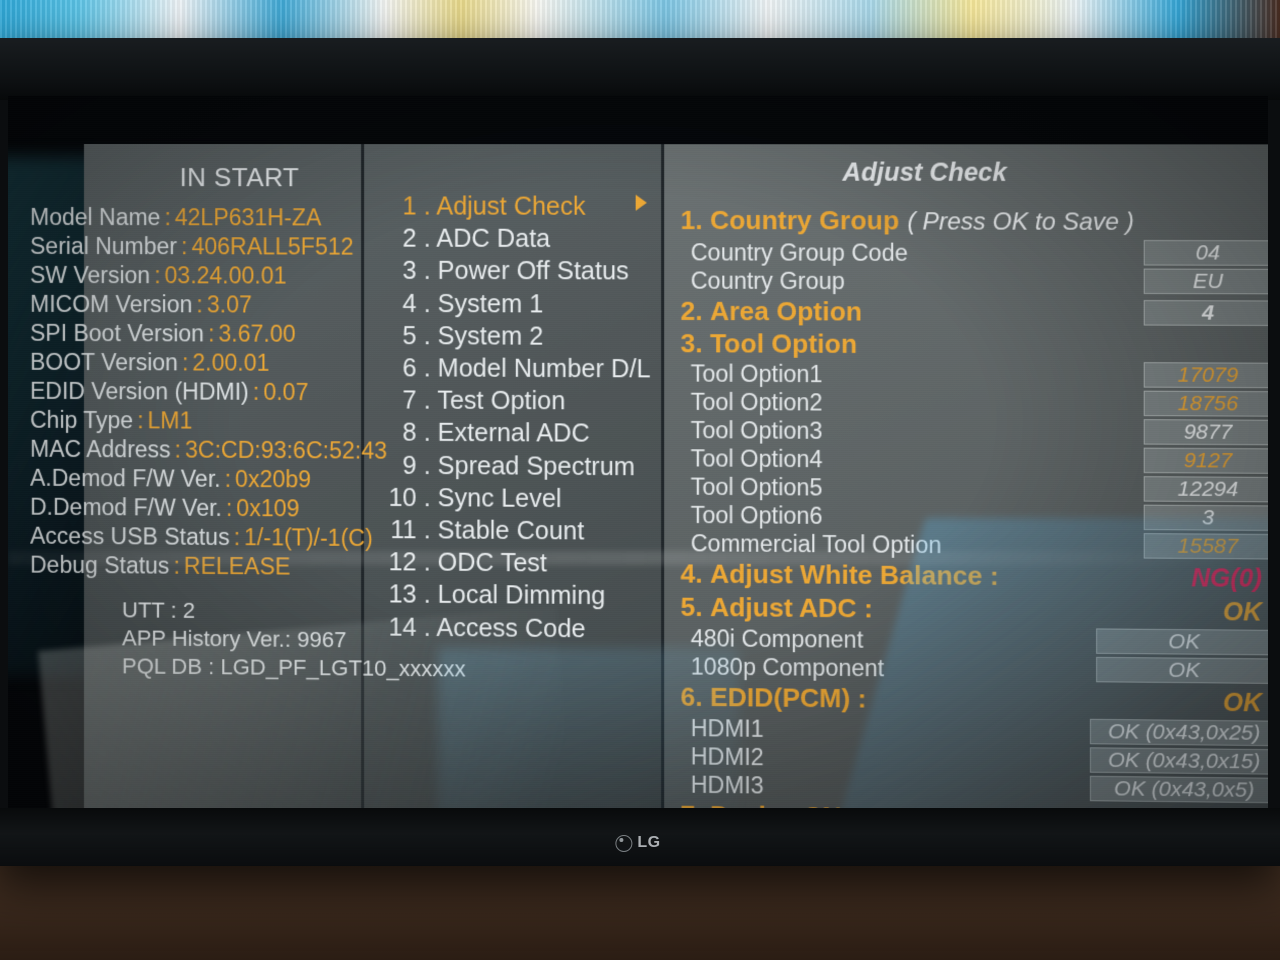 The height and width of the screenshot is (960, 1280). What do you see at coordinates (1205, 460) in the screenshot?
I see `value-box: 9127` at bounding box center [1205, 460].